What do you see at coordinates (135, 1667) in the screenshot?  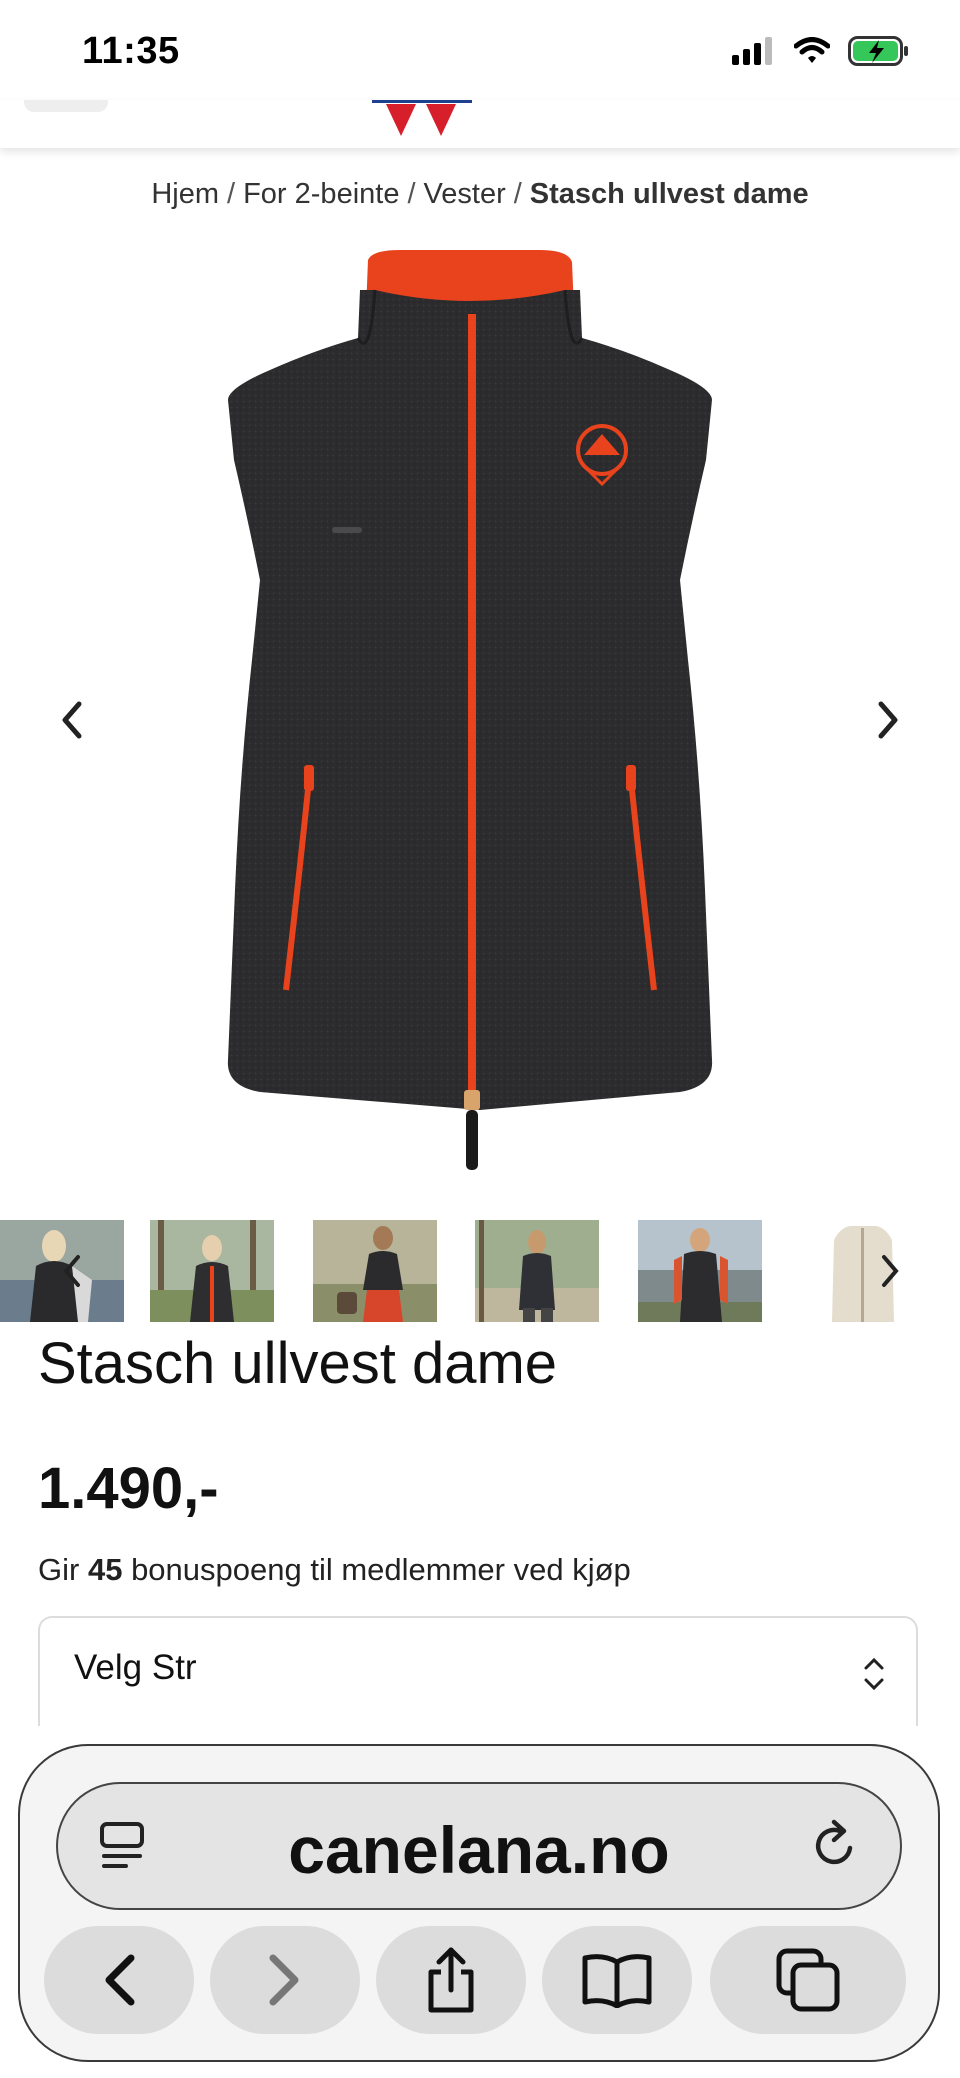 I see `size-select-label: Velg Str` at bounding box center [135, 1667].